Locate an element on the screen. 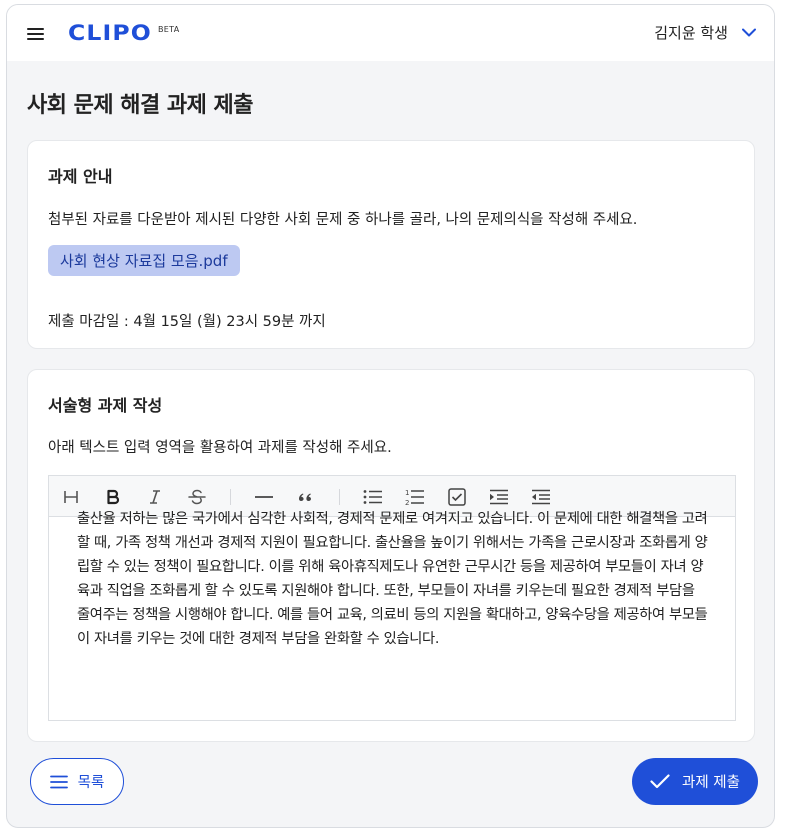  attachment-download-link: 사회 현상 자료집 모음.pdf is located at coordinates (144, 260).